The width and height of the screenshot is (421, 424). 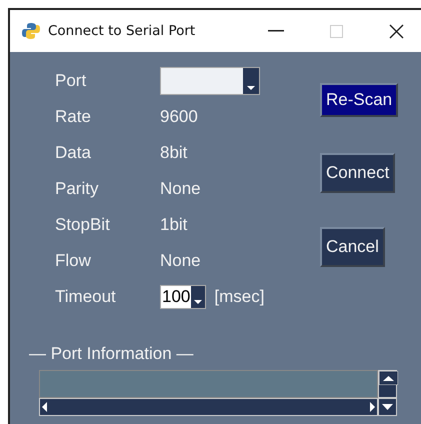 What do you see at coordinates (73, 117) in the screenshot?
I see `field-label: Rate` at bounding box center [73, 117].